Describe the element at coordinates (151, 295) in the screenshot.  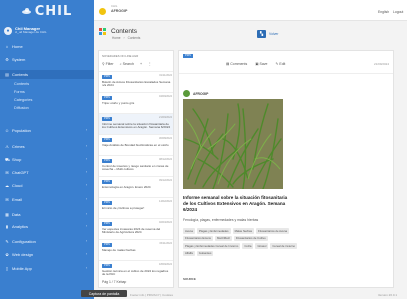
I see `footer-links: Footer info | PRIVACY | Cookies` at that location.